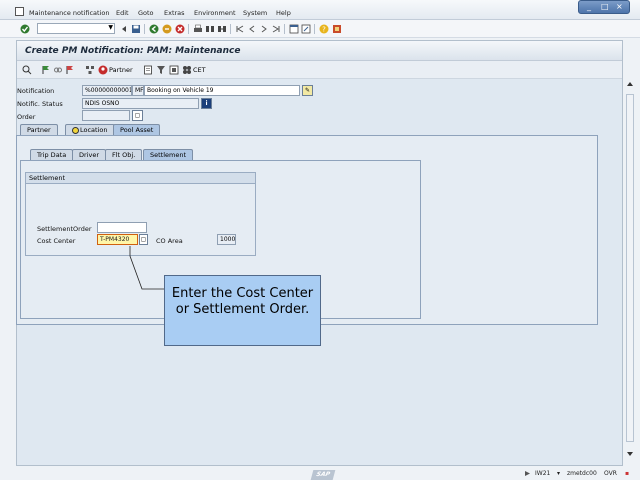 The width and height of the screenshot is (640, 480). What do you see at coordinates (187, 70) in the screenshot?
I see `cet-icon` at bounding box center [187, 70].